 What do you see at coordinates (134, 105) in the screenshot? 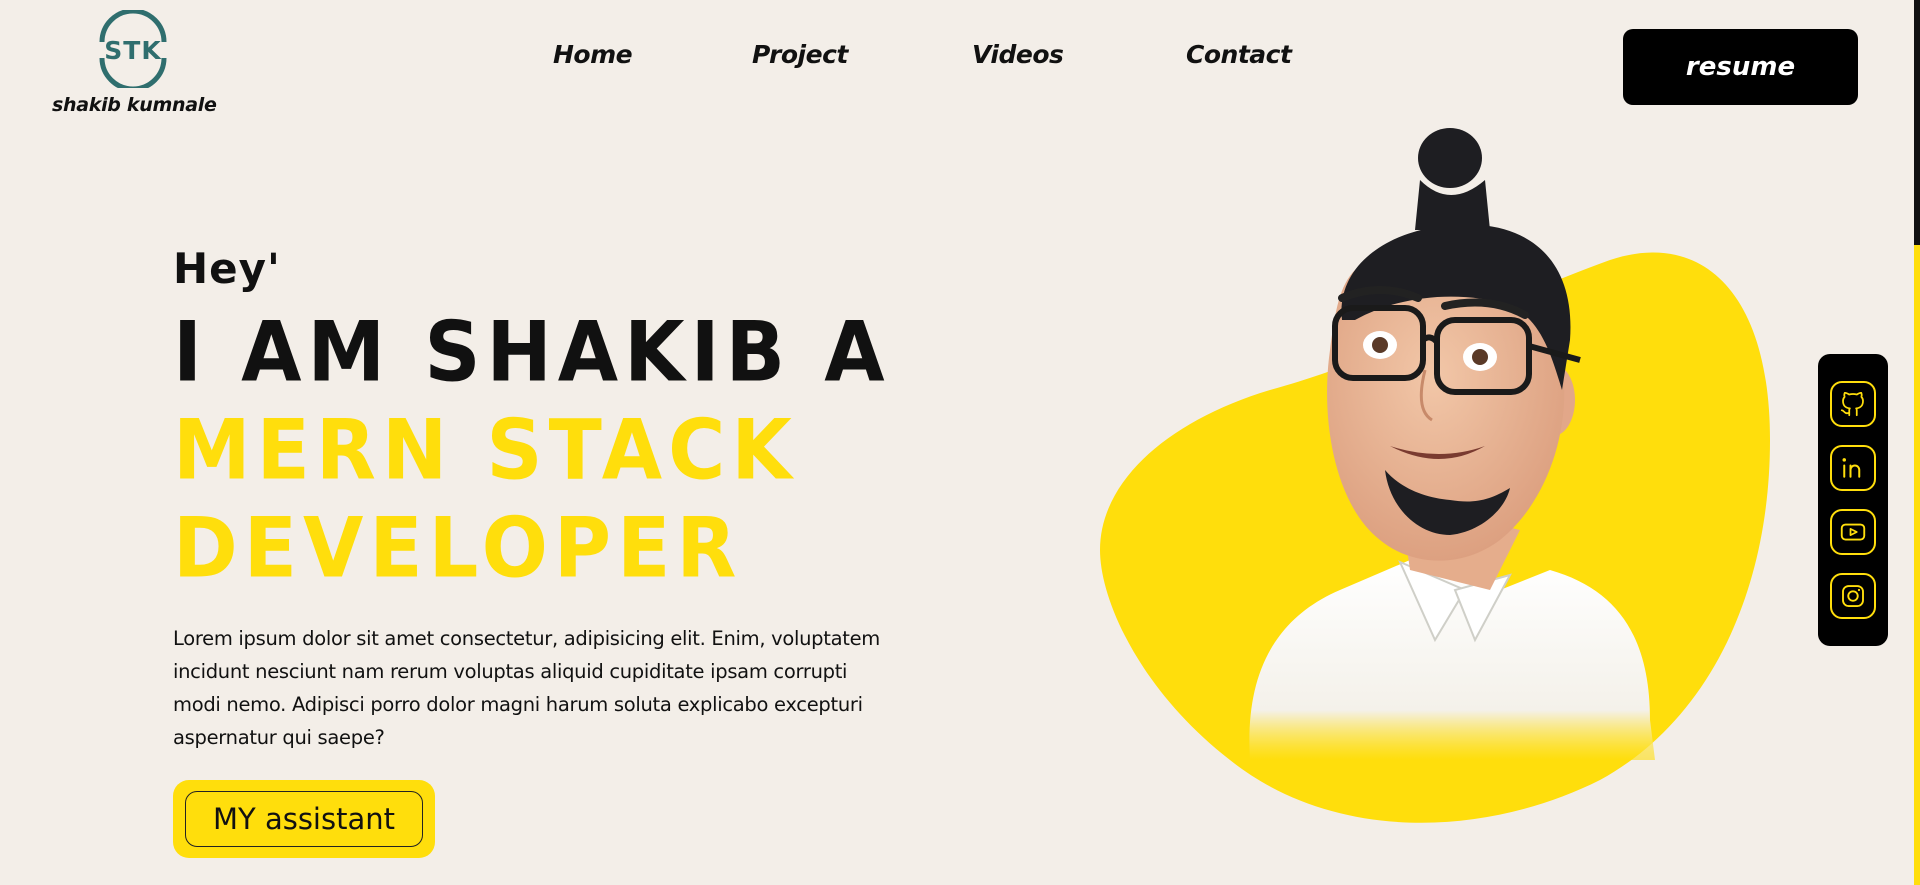
I see `brand-name: shakib kumnale` at bounding box center [134, 105].